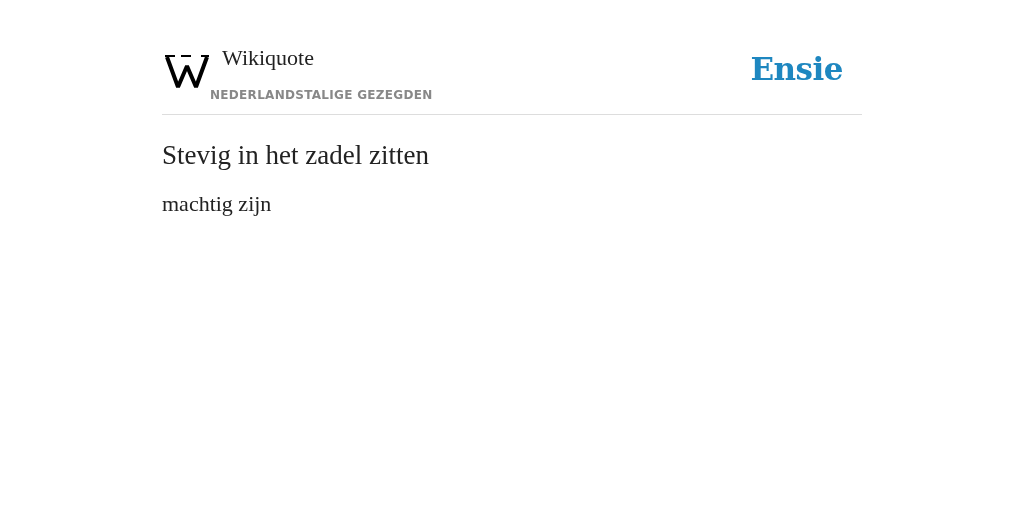 This screenshot has width=1024, height=512. Describe the element at coordinates (217, 204) in the screenshot. I see `entry-definition: machtig zijn` at that location.